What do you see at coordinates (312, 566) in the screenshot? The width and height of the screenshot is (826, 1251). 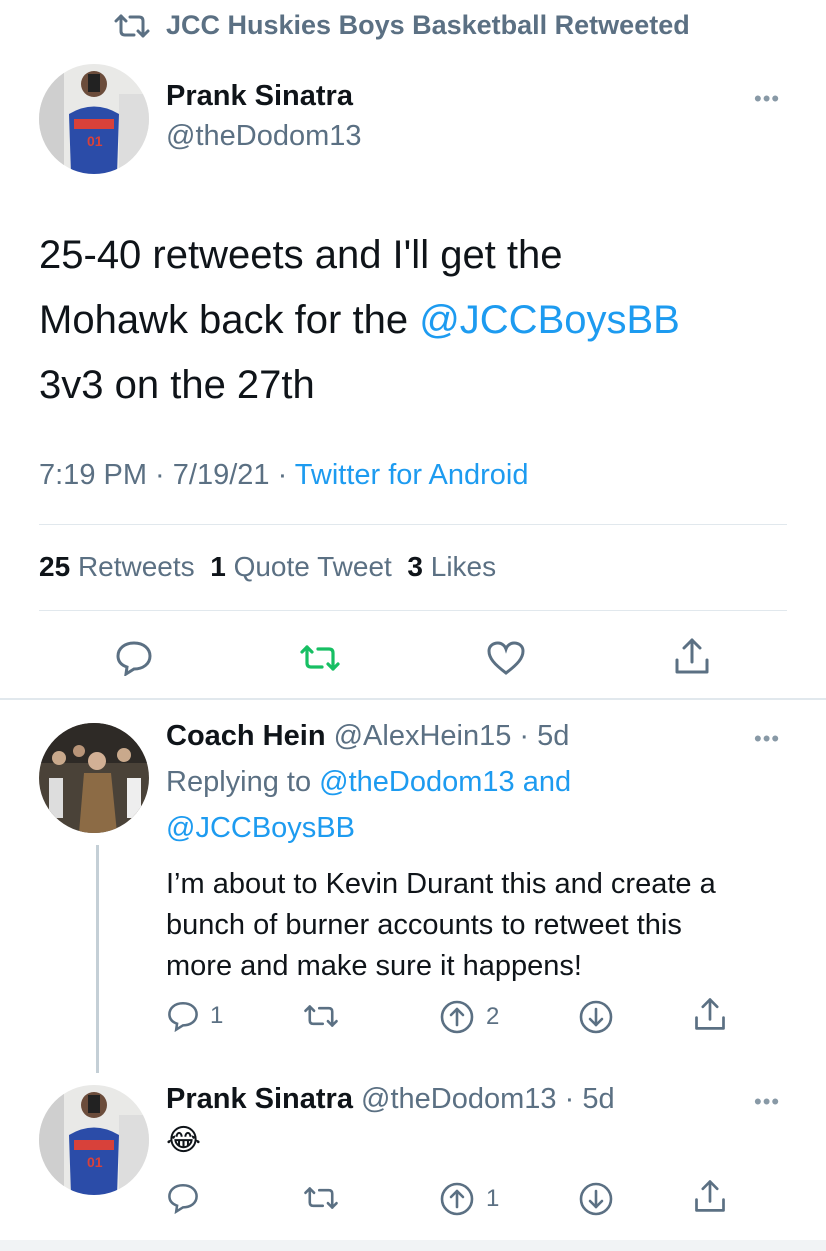 I see `quotes-label: Quote Tweet` at bounding box center [312, 566].